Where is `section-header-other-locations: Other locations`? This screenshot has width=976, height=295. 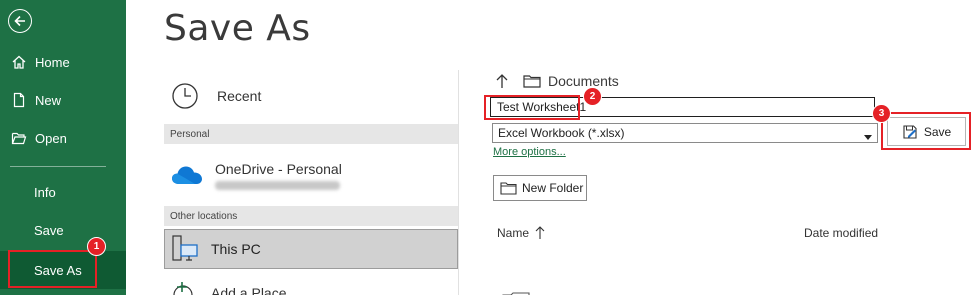 section-header-other-locations: Other locations is located at coordinates (311, 216).